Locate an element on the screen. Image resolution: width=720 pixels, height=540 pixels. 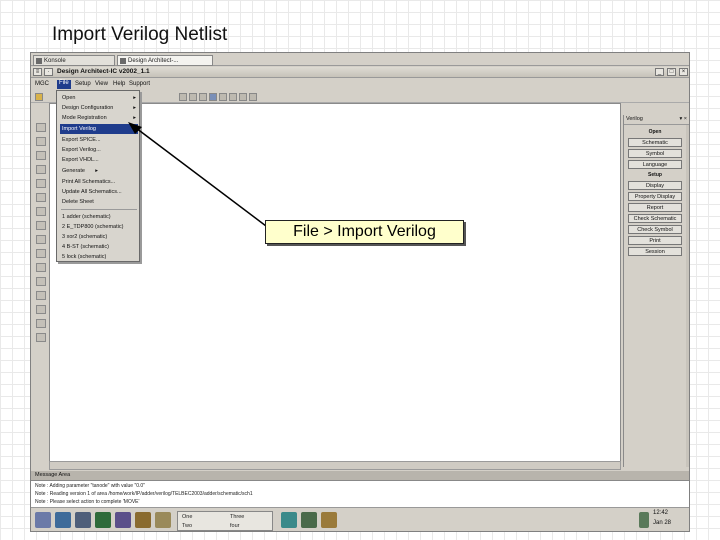
desktop-pager: One Three Two four is located at coordinates (225, 521).